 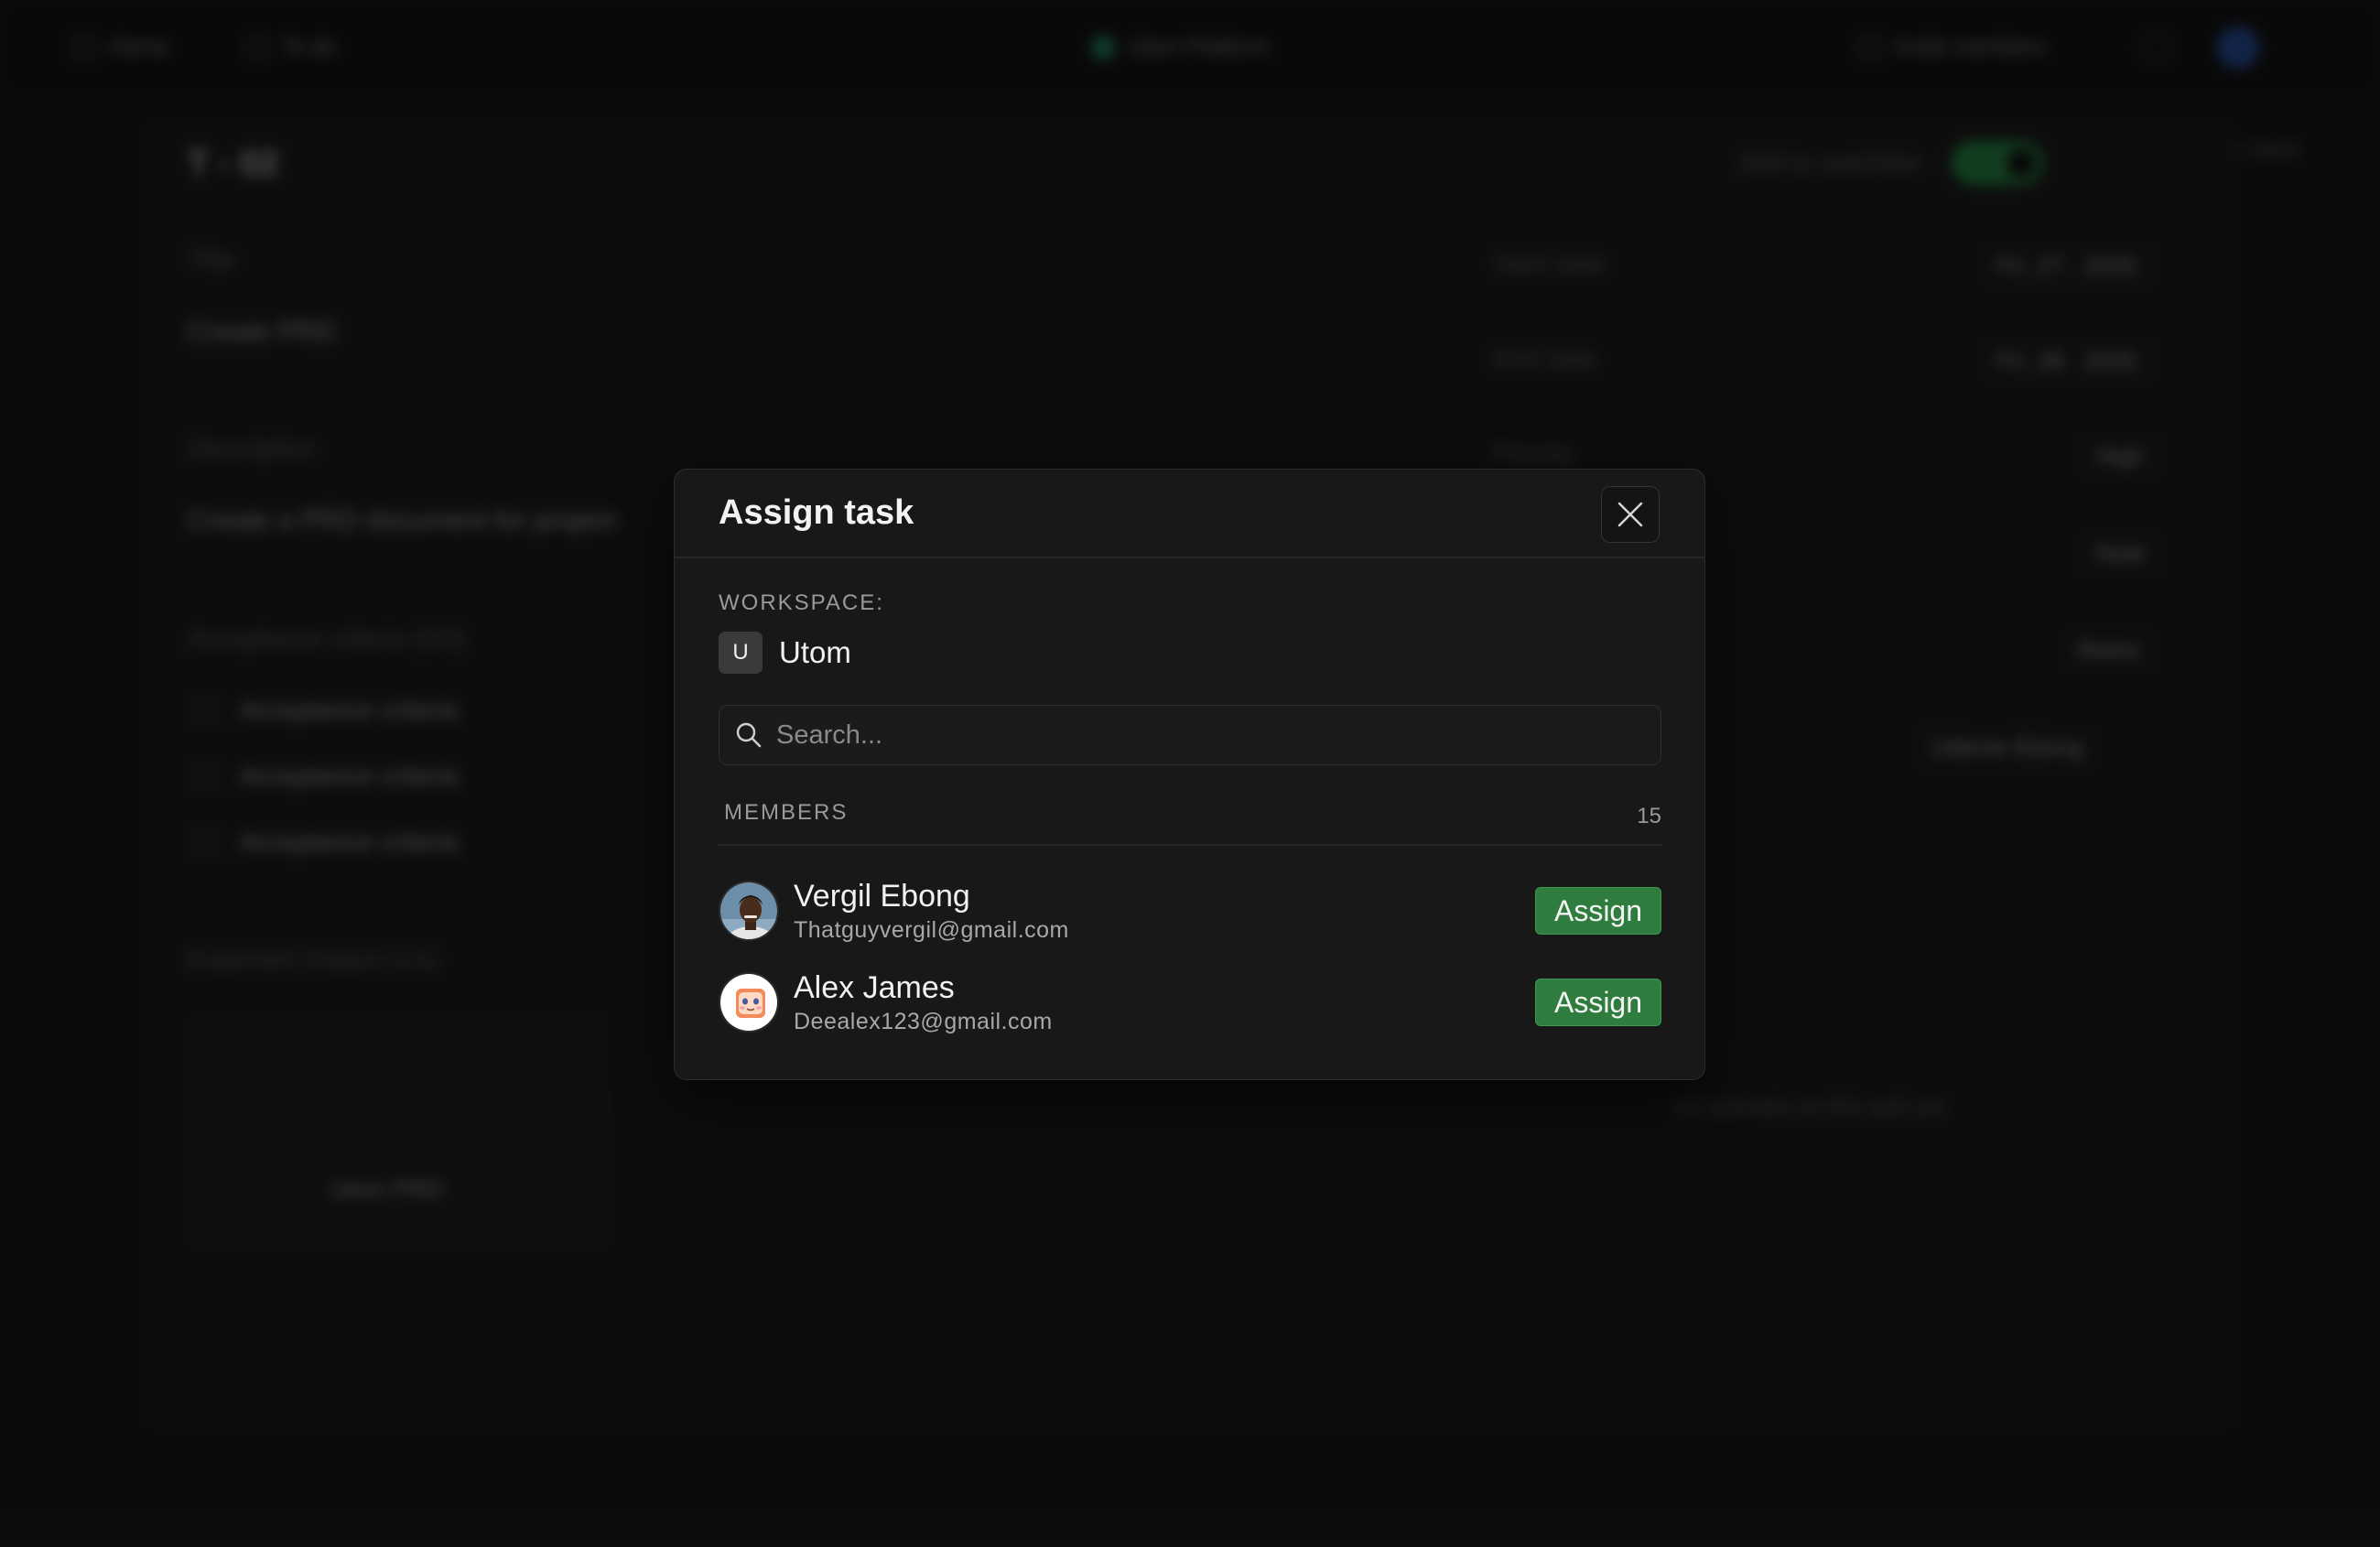 I want to click on member-info: Vergil Ebong Thatguyvergil@gmail.com, so click(x=1164, y=911).